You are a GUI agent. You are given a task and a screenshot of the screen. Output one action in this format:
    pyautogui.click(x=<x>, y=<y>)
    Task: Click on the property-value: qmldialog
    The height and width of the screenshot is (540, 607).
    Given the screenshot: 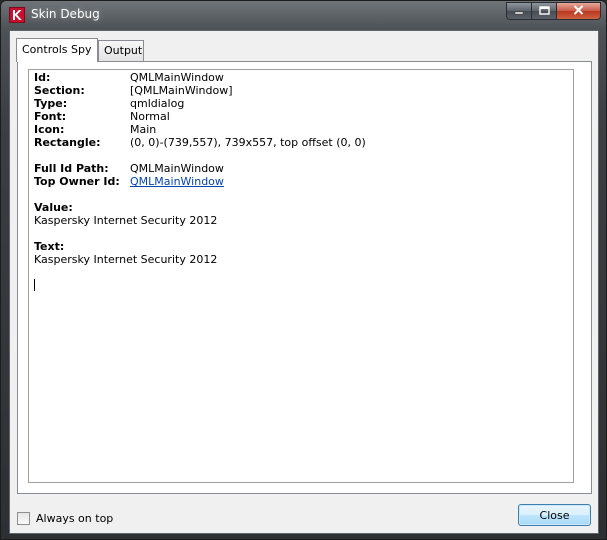 What is the action you would take?
    pyautogui.click(x=157, y=103)
    